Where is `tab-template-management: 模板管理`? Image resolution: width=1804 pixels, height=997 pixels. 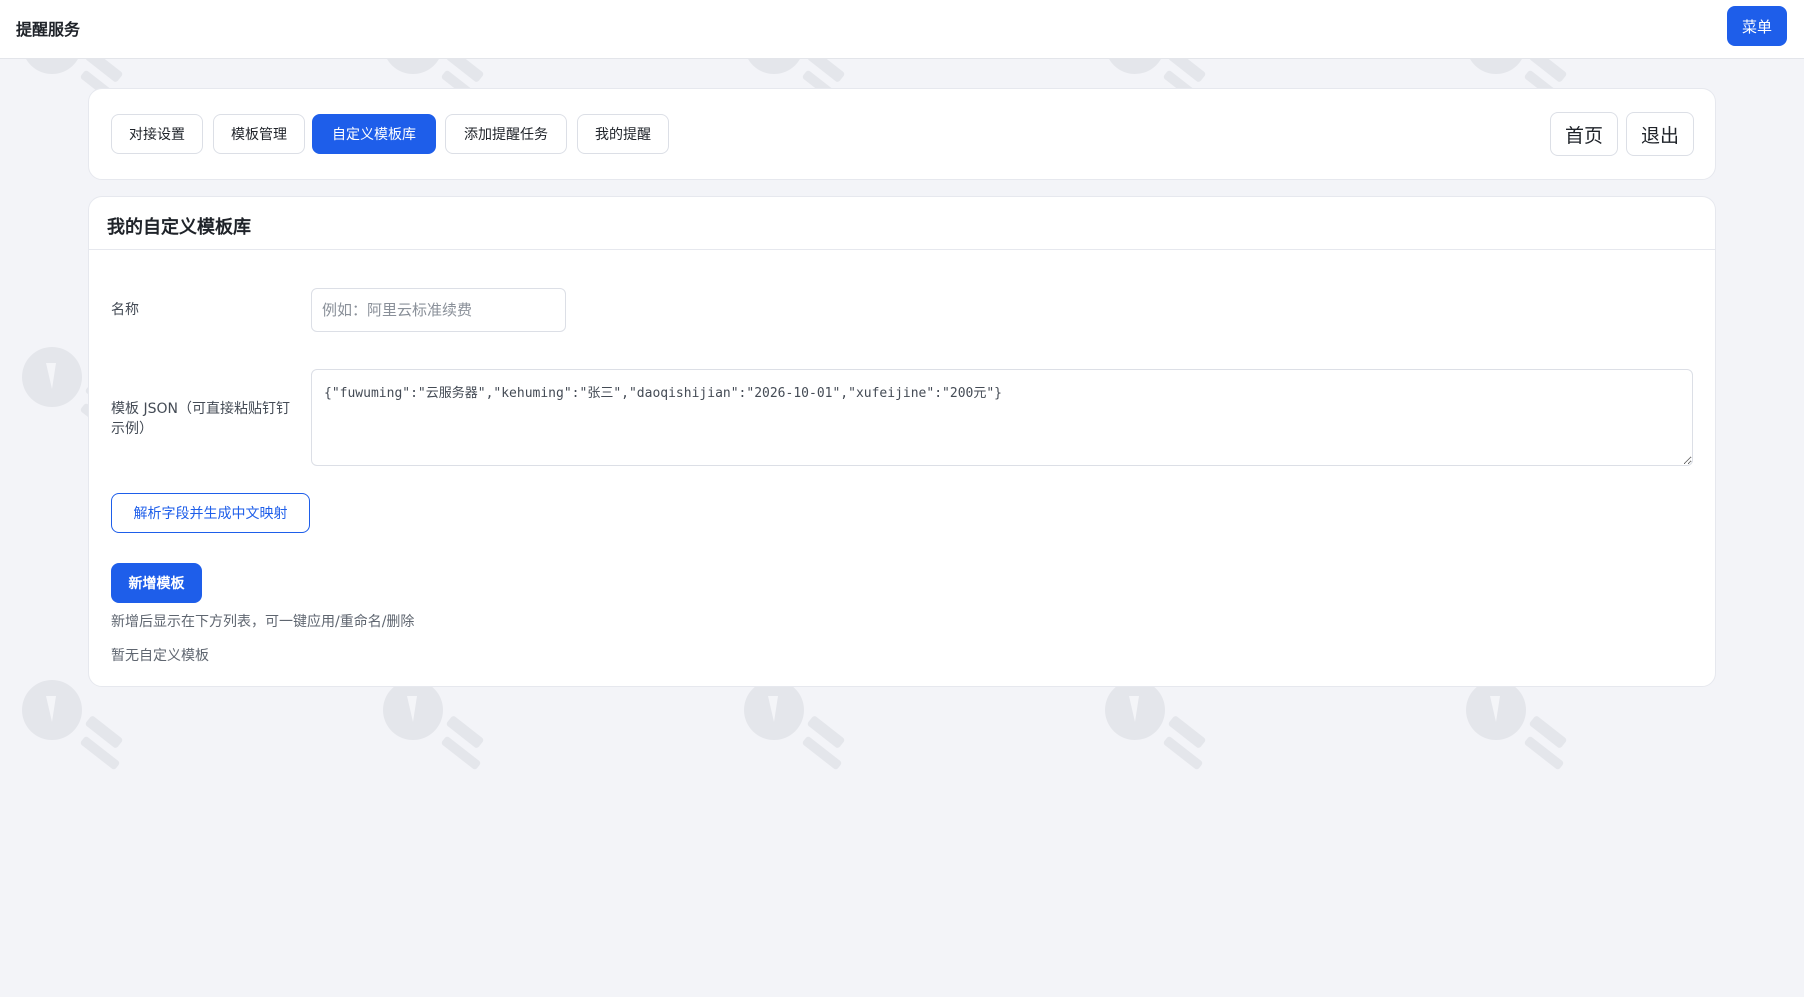 tab-template-management: 模板管理 is located at coordinates (259, 134).